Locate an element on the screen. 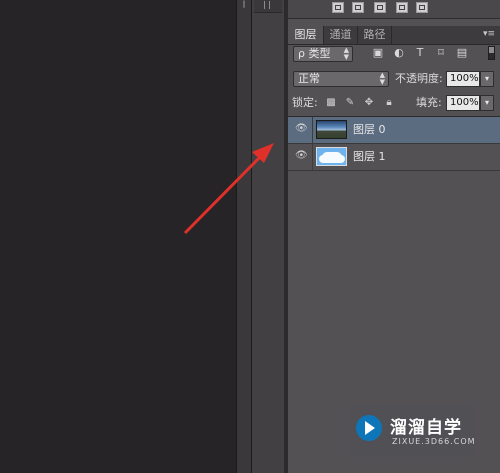  layer-name: 图层 1 is located at coordinates (369, 157).